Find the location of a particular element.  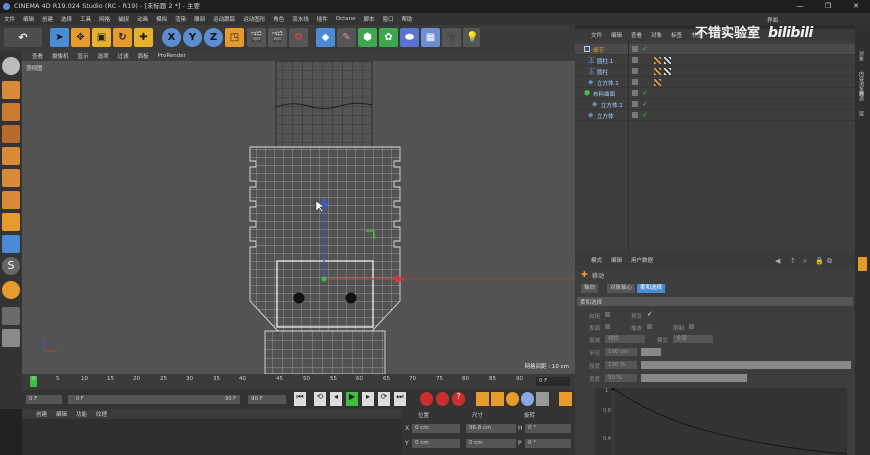

make-editable-icon is located at coordinates (11, 66).